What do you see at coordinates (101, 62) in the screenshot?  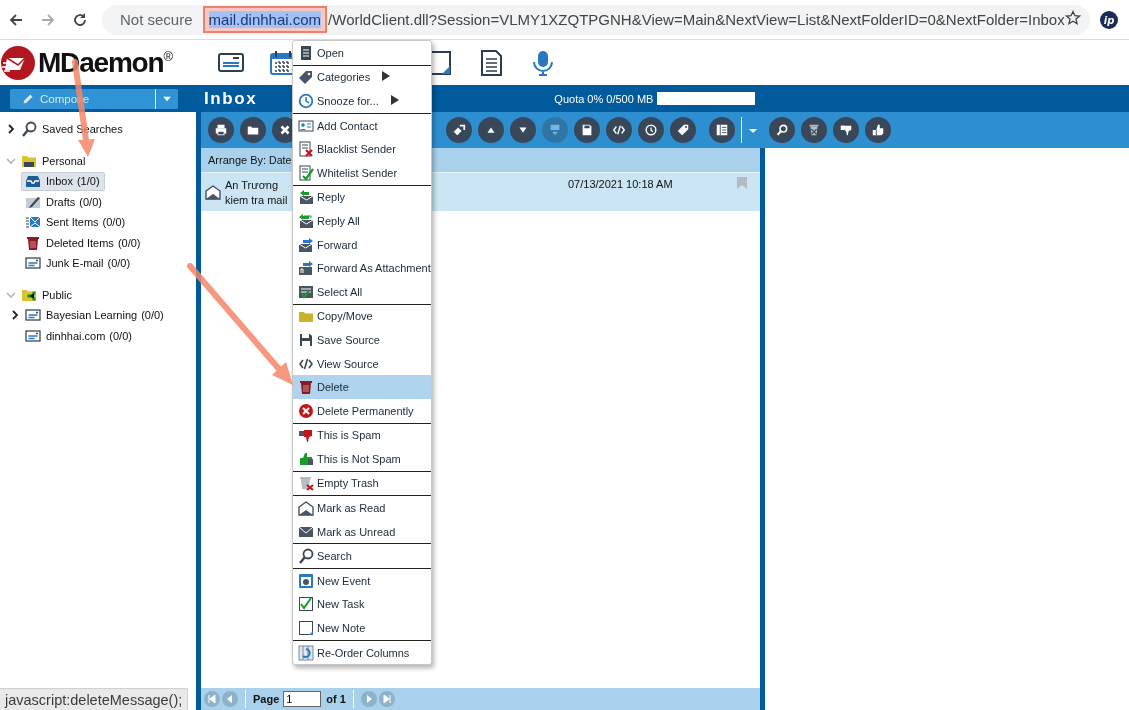 I see `logo-text: MDaemon` at bounding box center [101, 62].